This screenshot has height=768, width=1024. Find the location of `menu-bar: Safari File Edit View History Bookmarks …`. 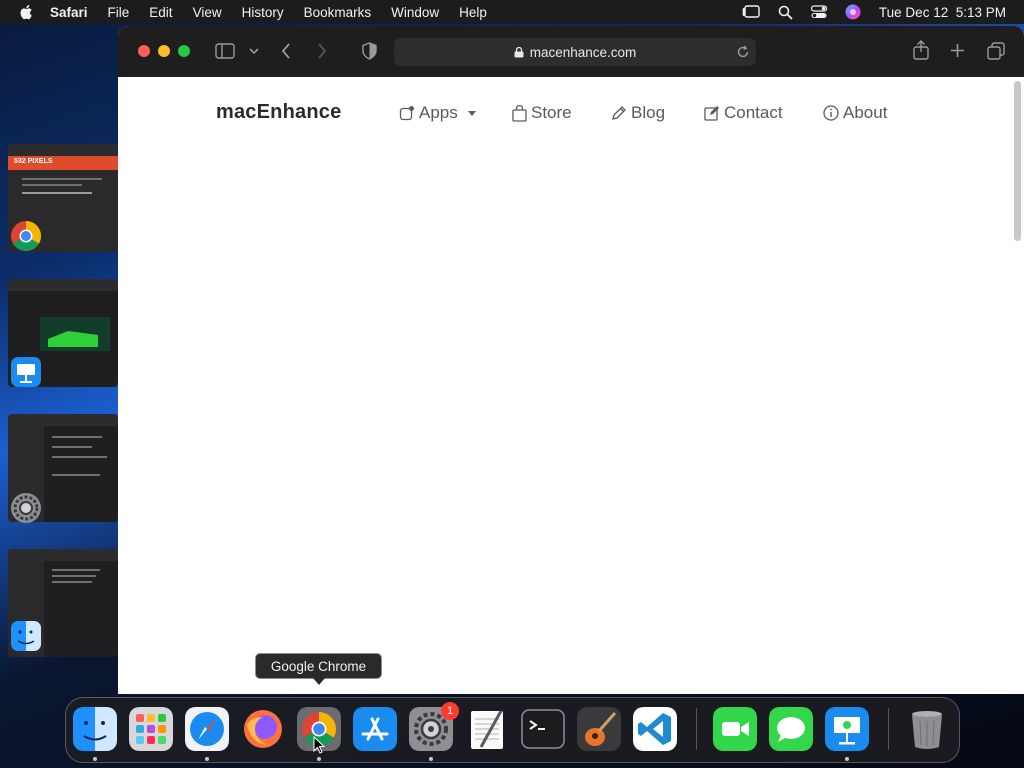

menu-bar: Safari File Edit View History Bookmarks … is located at coordinates (512, 12).